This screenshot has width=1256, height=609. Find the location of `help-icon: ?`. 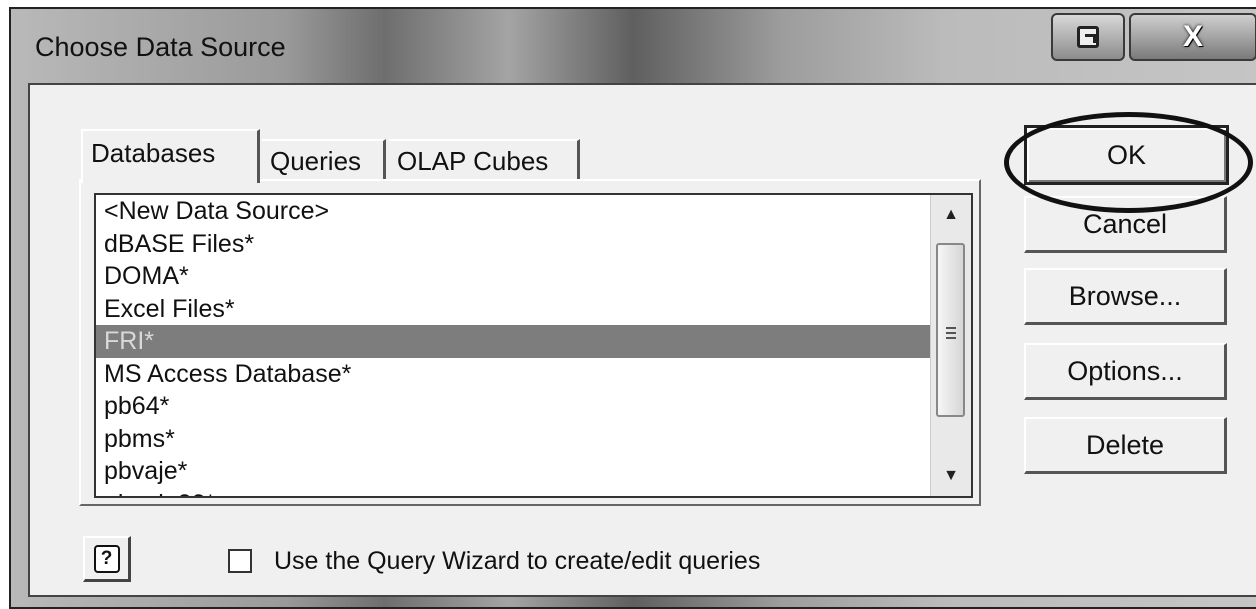

help-icon: ? is located at coordinates (106, 558).